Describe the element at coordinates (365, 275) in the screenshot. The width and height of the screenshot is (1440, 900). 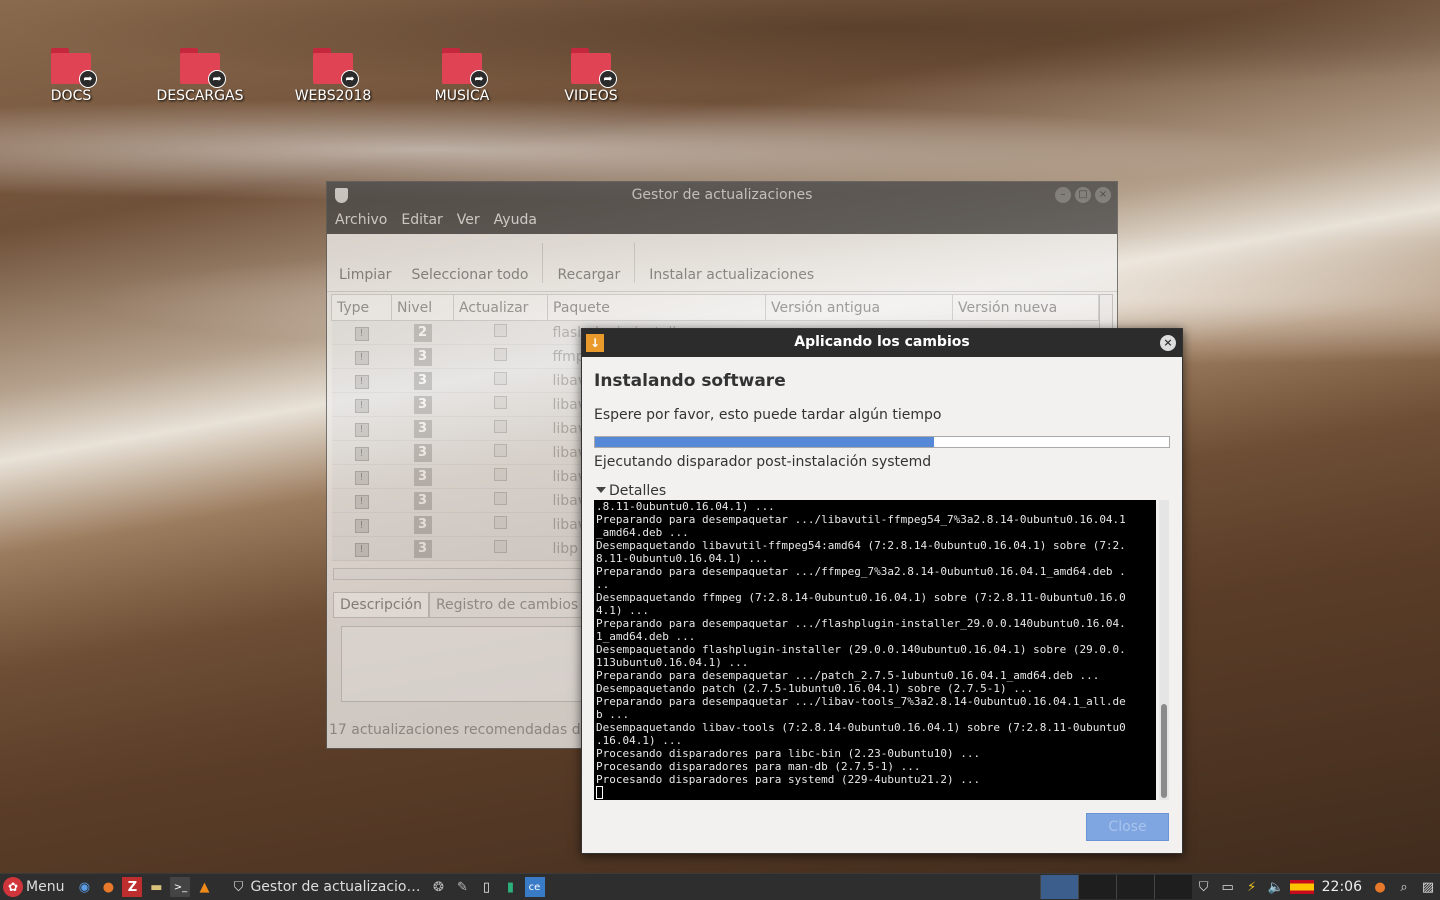
I see `clear-button: Limpiar` at that location.